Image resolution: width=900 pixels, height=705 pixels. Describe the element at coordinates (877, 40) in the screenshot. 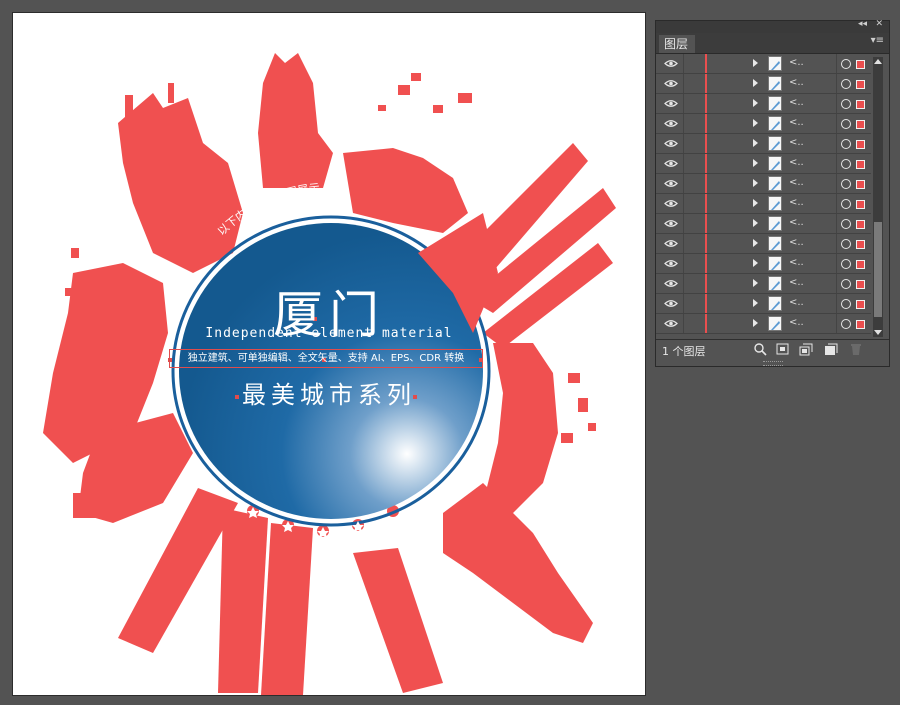

I see `panel-menu-icon: ▾≡` at that location.